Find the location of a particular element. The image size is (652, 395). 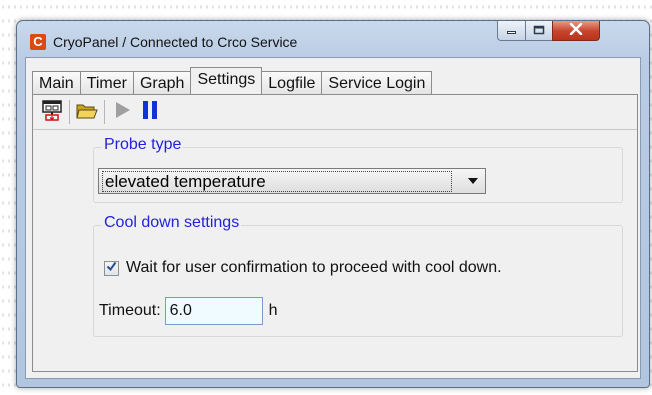

probe-type-selected-value: elevated temperature is located at coordinates (277, 181).